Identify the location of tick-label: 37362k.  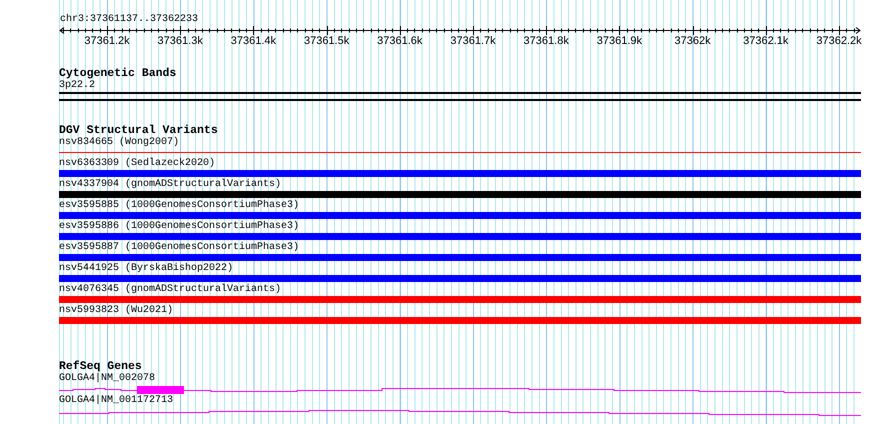
(692, 41).